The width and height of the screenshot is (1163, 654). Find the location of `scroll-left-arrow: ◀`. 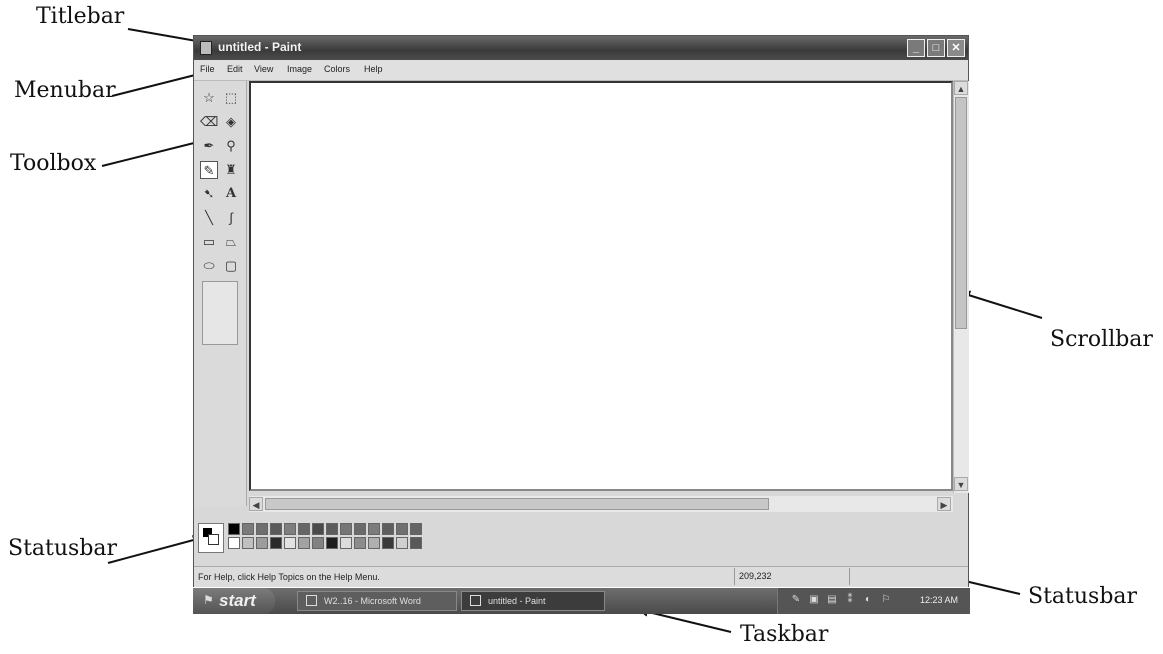

scroll-left-arrow: ◀ is located at coordinates (256, 504).